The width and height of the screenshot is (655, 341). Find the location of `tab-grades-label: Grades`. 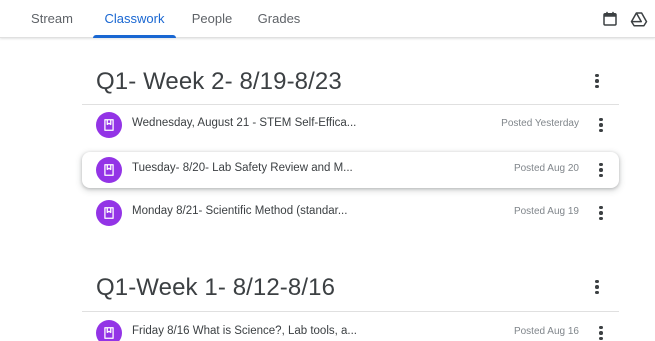

tab-grades-label: Grades is located at coordinates (279, 18).